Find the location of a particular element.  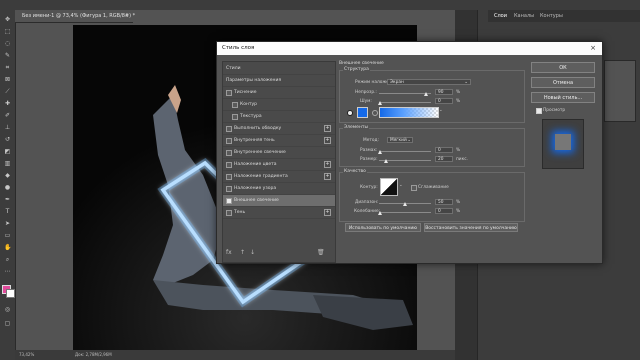

contour-picker is located at coordinates (389, 187).